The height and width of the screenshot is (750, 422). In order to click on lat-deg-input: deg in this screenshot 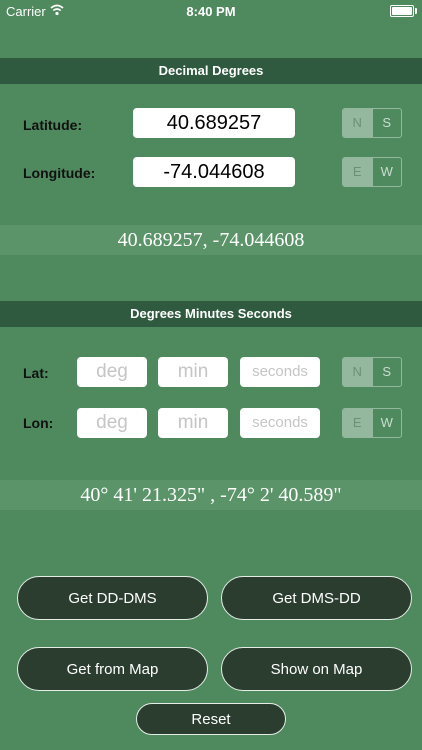, I will do `click(112, 372)`.